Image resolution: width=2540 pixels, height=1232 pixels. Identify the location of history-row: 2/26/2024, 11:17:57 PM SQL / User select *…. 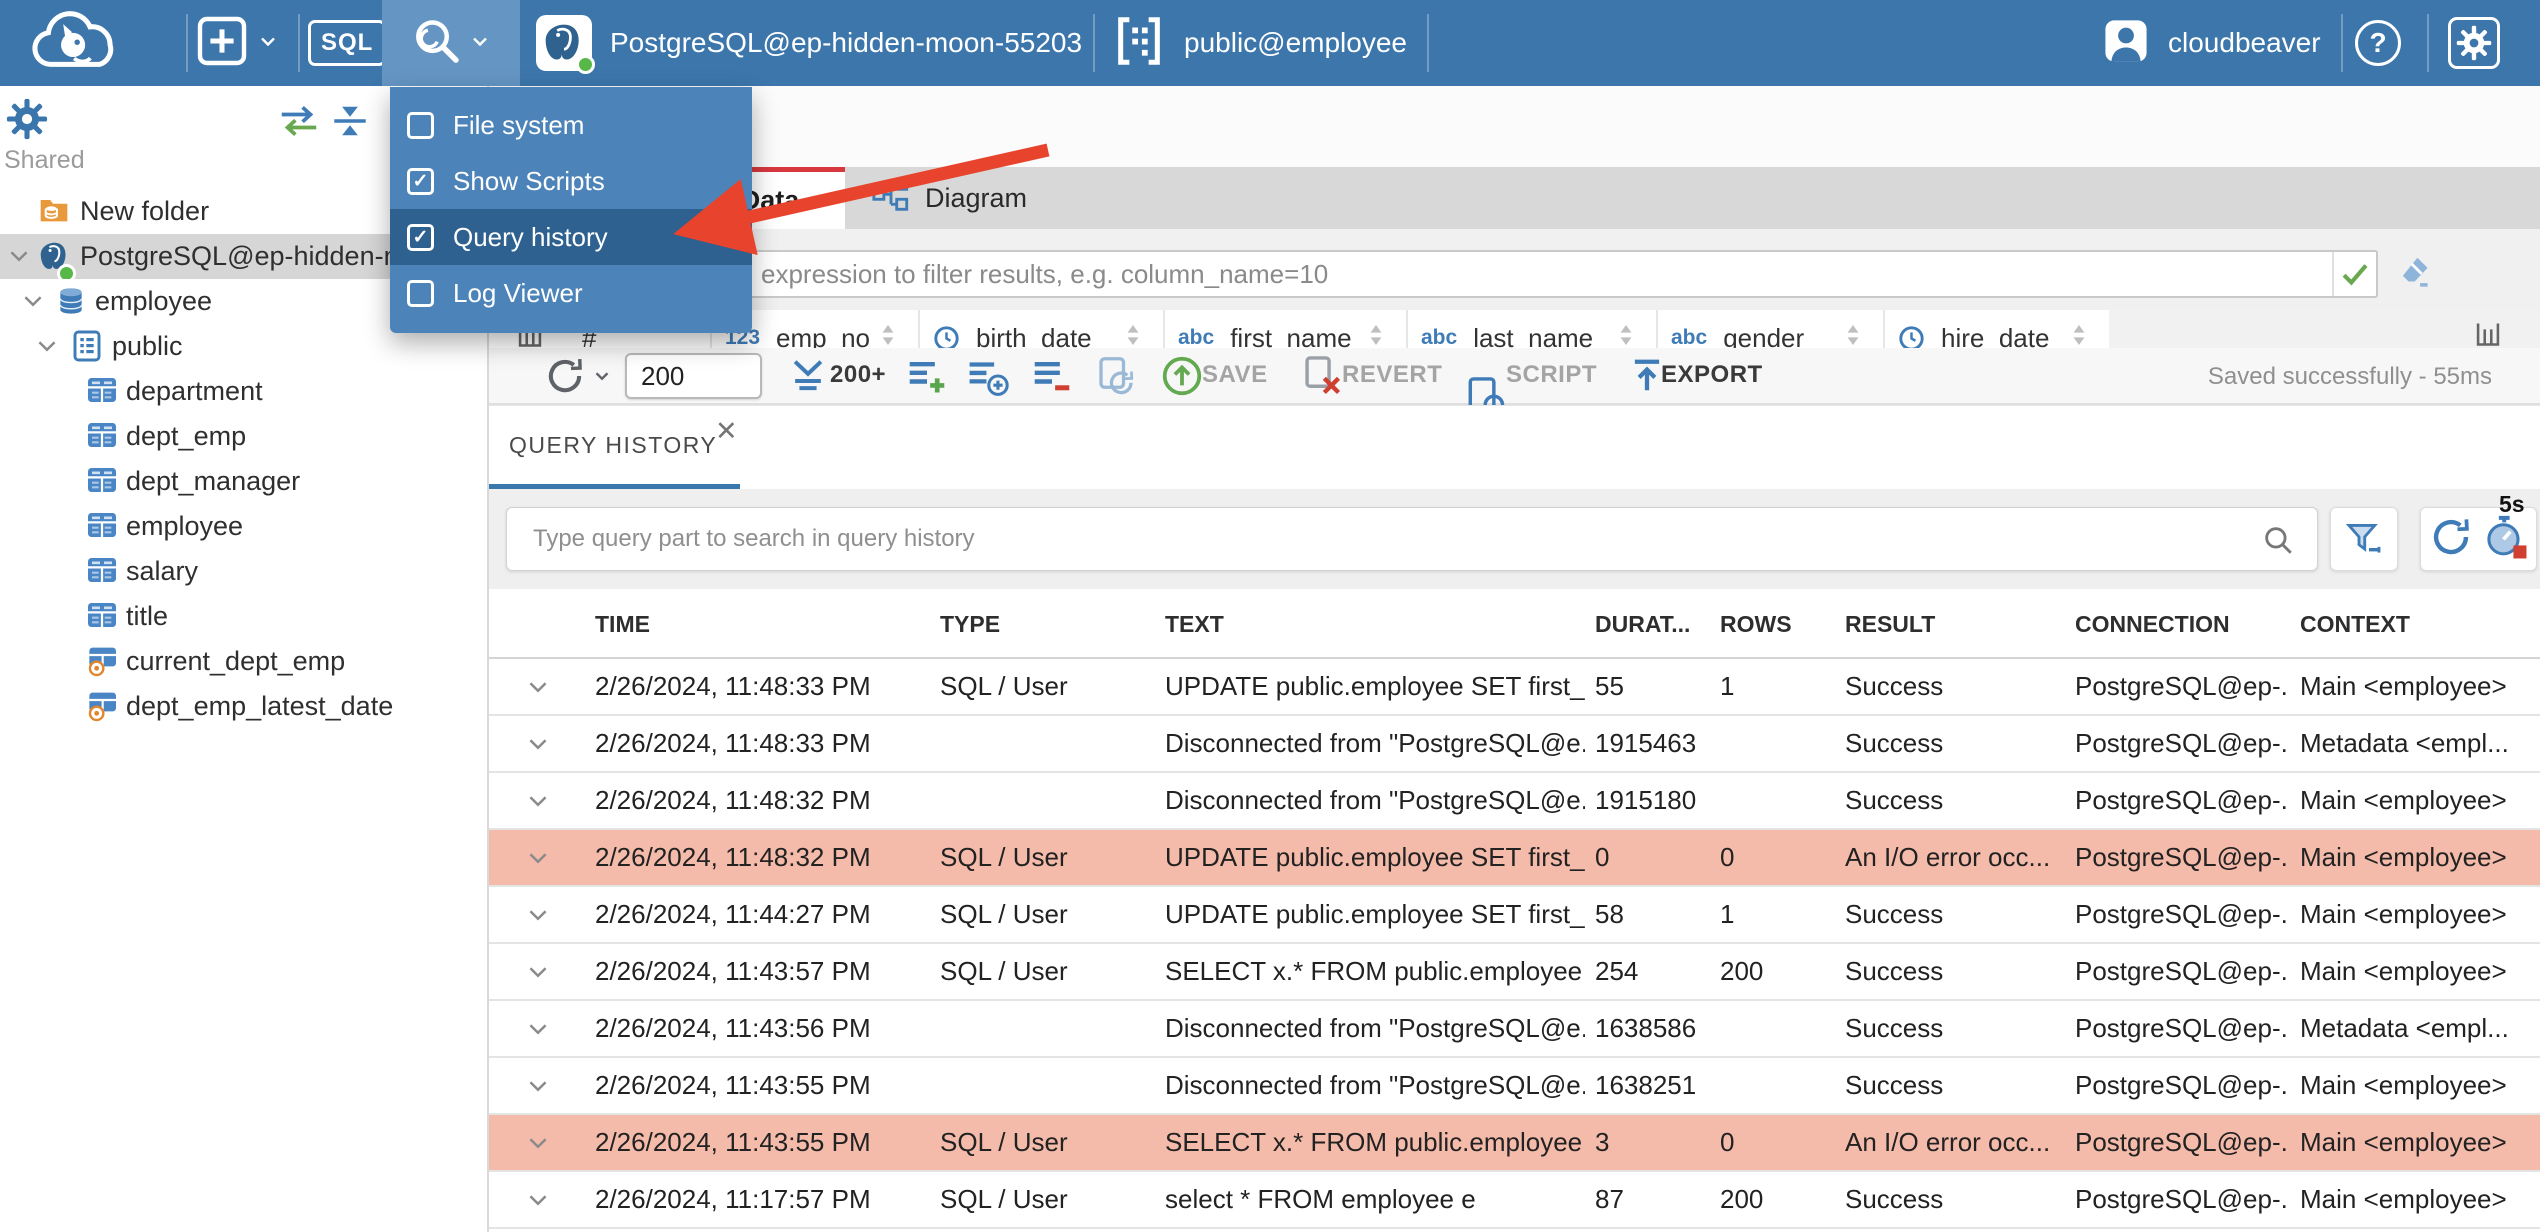
(1514, 1200).